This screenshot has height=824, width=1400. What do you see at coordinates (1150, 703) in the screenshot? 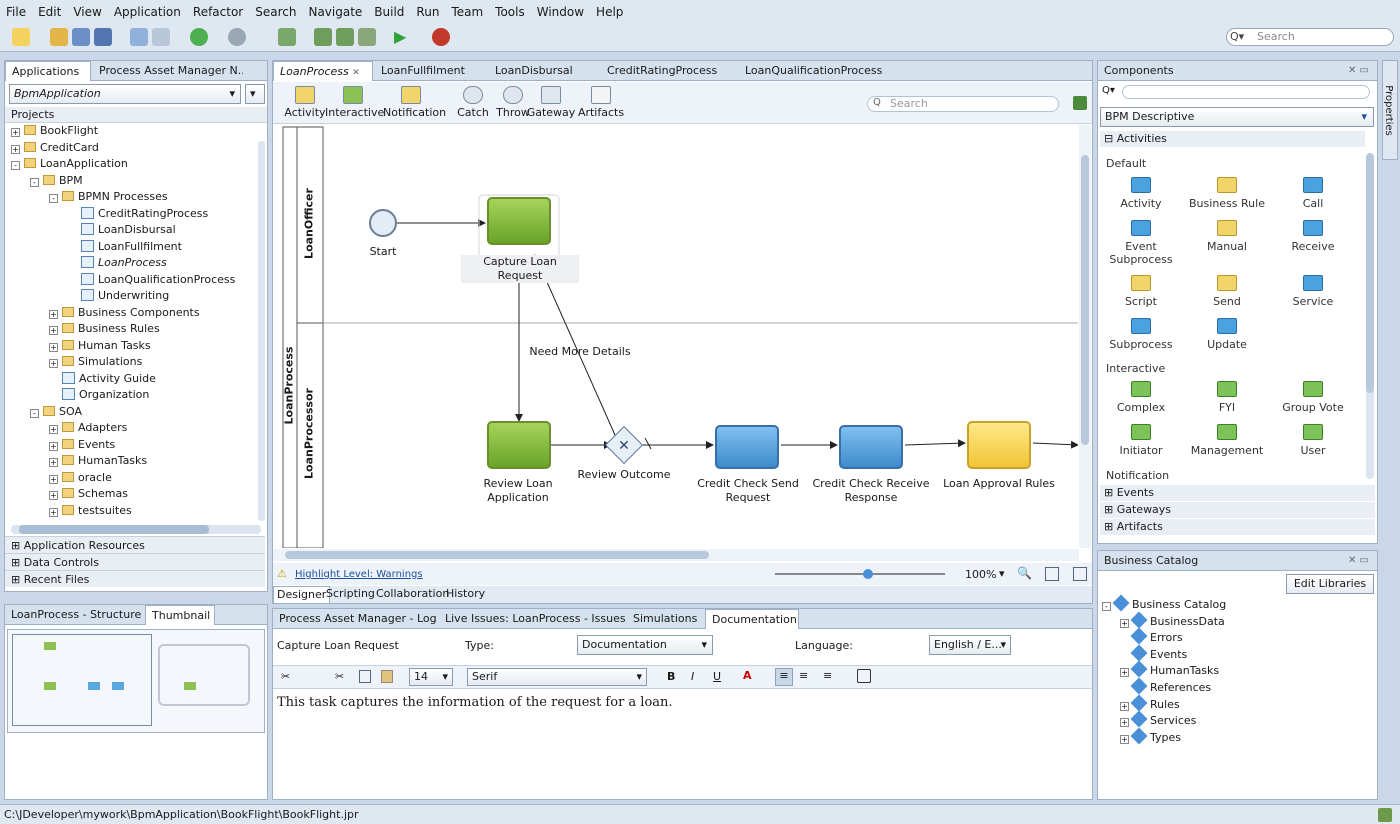
I see `catalog-item: + Rules` at bounding box center [1150, 703].